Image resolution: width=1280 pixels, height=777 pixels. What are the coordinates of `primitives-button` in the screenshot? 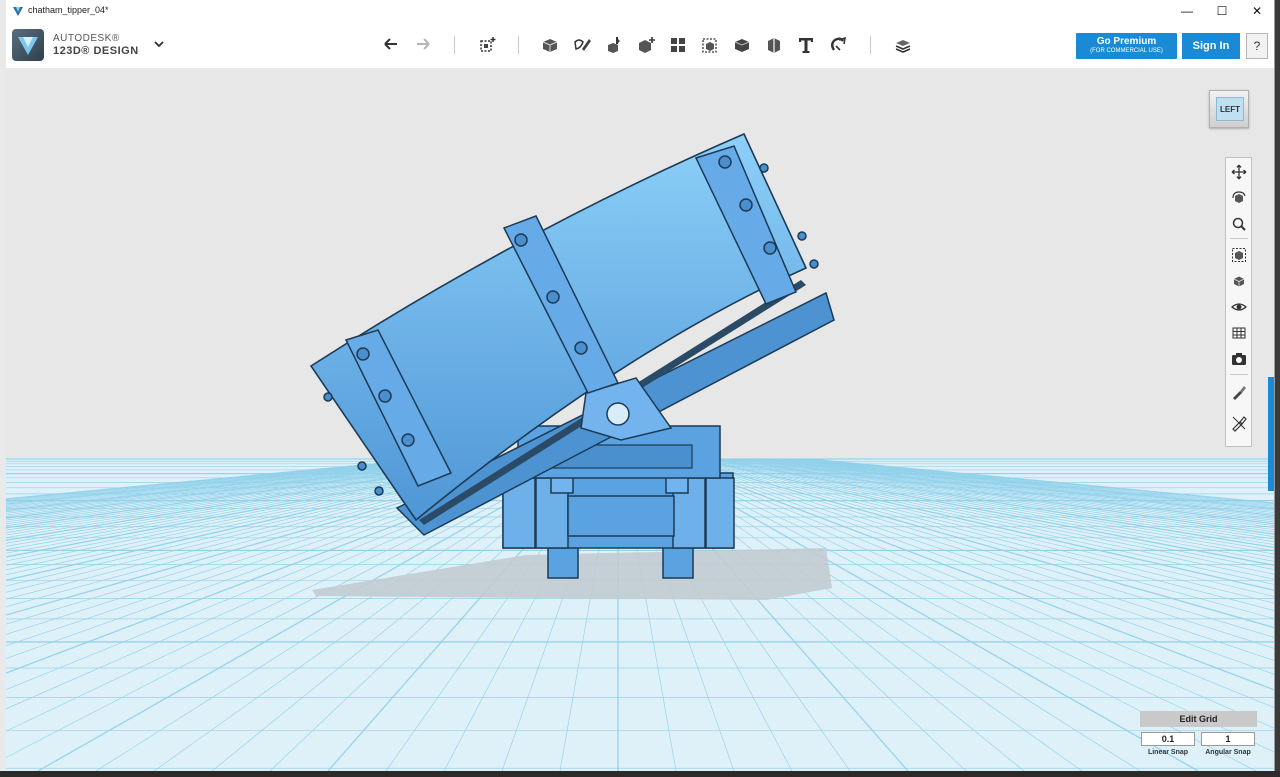 It's located at (550, 45).